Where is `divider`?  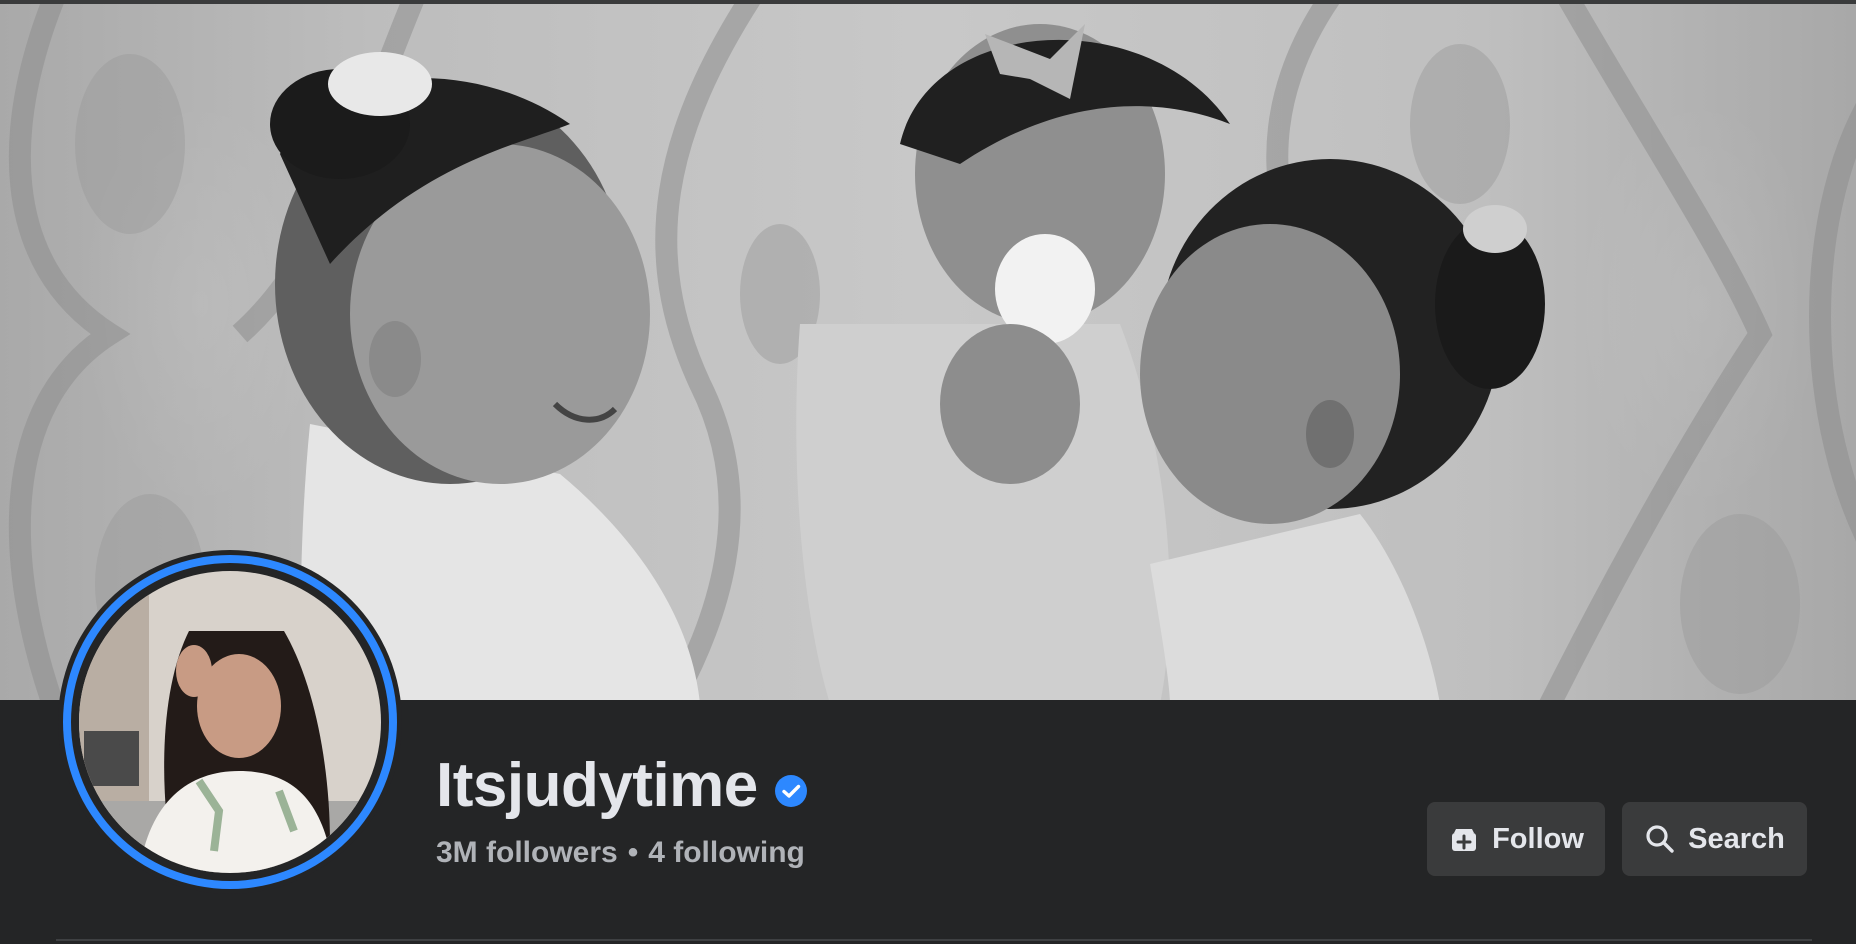 divider is located at coordinates (934, 940).